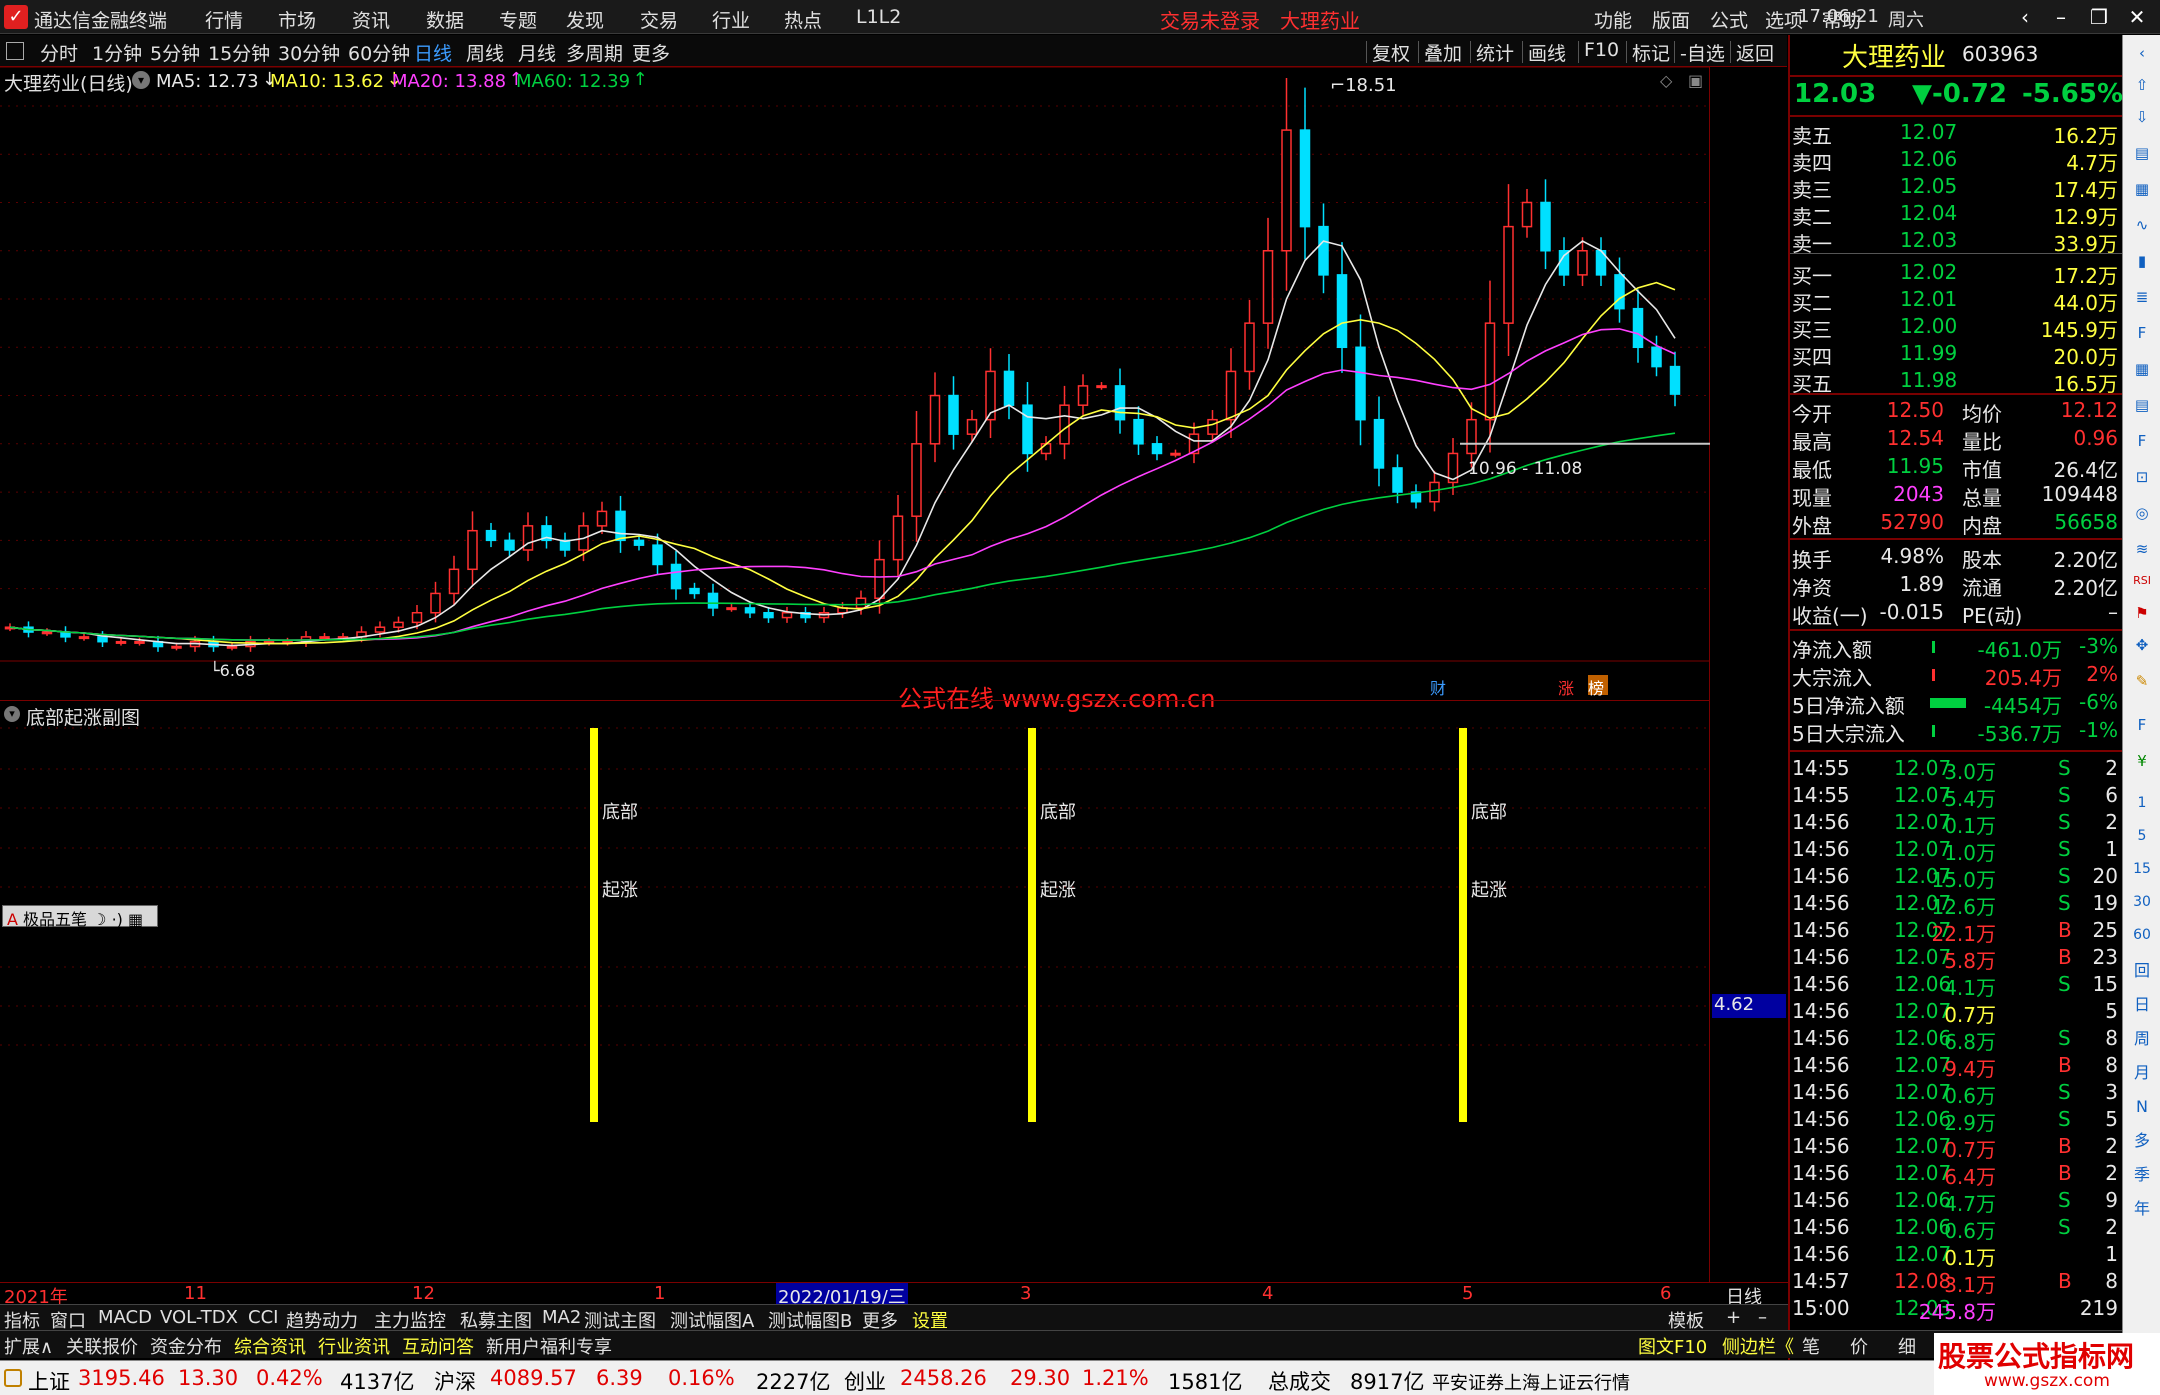 This screenshot has width=2160, height=1395. Describe the element at coordinates (1613, 19) in the screenshot. I see `right-menu-0: 功能` at that location.